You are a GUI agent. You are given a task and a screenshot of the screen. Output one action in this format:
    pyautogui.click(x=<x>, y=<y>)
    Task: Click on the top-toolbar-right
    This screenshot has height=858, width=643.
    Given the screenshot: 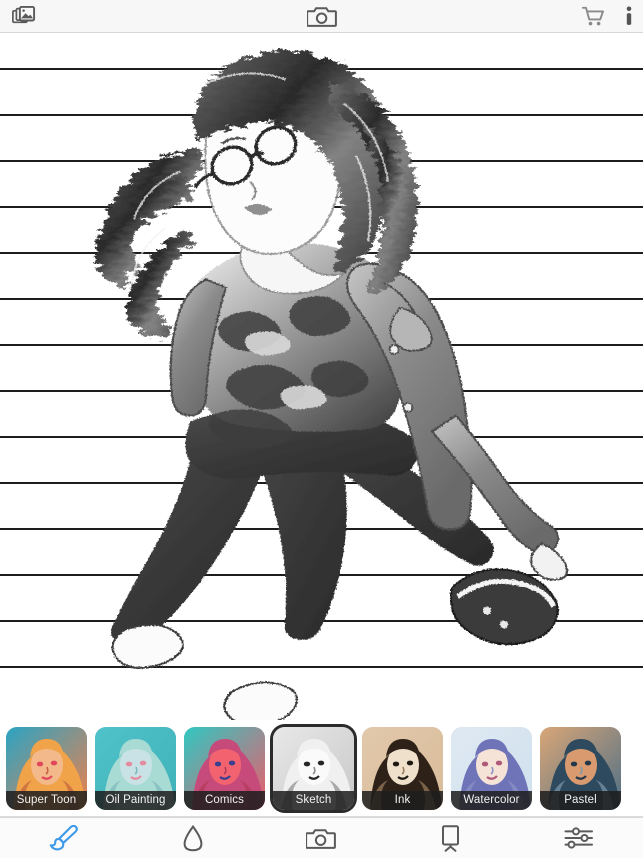 What is the action you would take?
    pyautogui.click(x=607, y=16)
    